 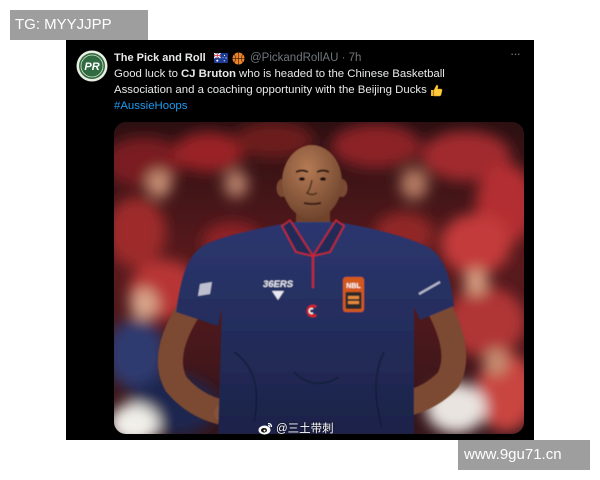 What do you see at coordinates (436, 90) in the screenshot?
I see `thumbs-up-icon` at bounding box center [436, 90].